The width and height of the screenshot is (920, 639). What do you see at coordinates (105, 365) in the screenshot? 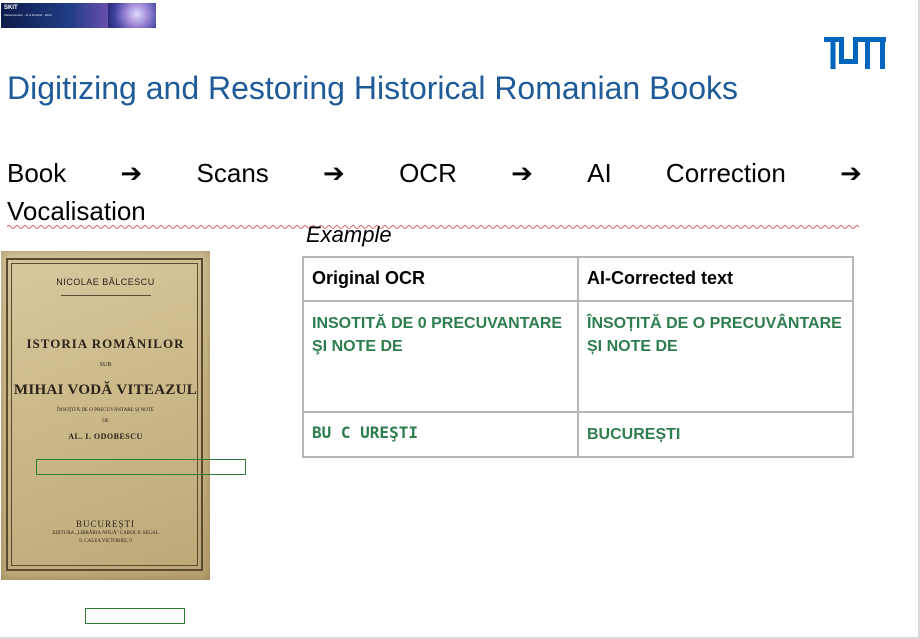
I see `book-sub: SUB` at bounding box center [105, 365].